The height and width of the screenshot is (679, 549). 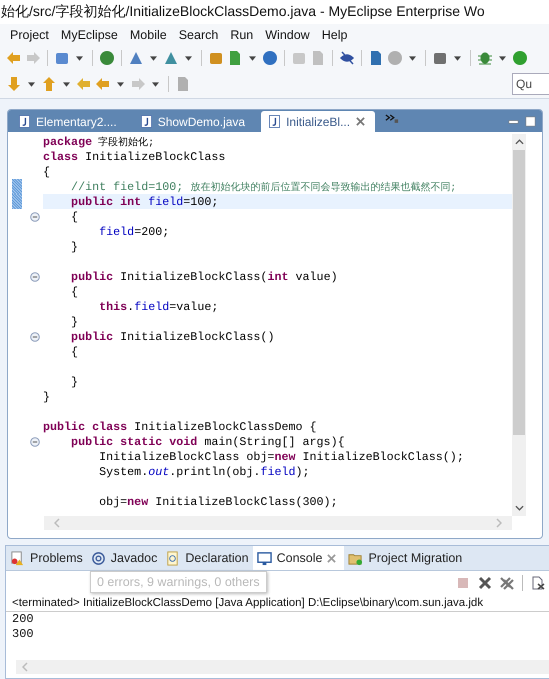 I want to click on code-line: //int field=100; 放在初始化块的前后位置不同会导致输出的结果也截然不同;, so click(x=263, y=187).